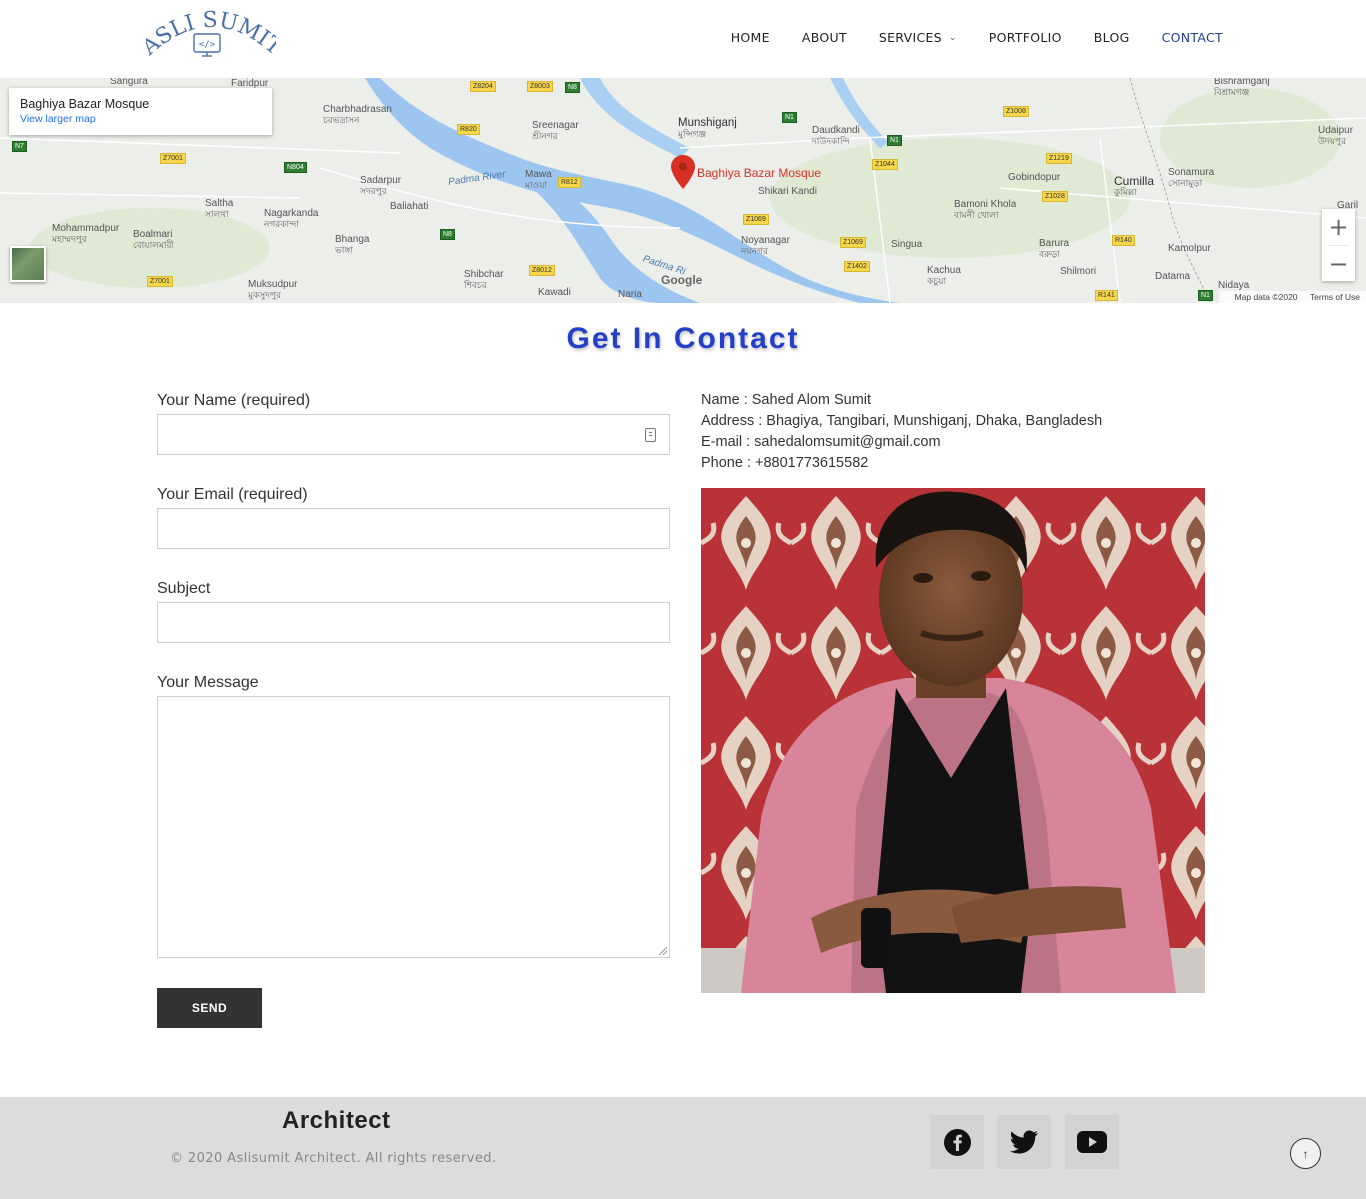 The image size is (1366, 1199). What do you see at coordinates (1234, 285) in the screenshot?
I see `map-place: Nidaya` at bounding box center [1234, 285].